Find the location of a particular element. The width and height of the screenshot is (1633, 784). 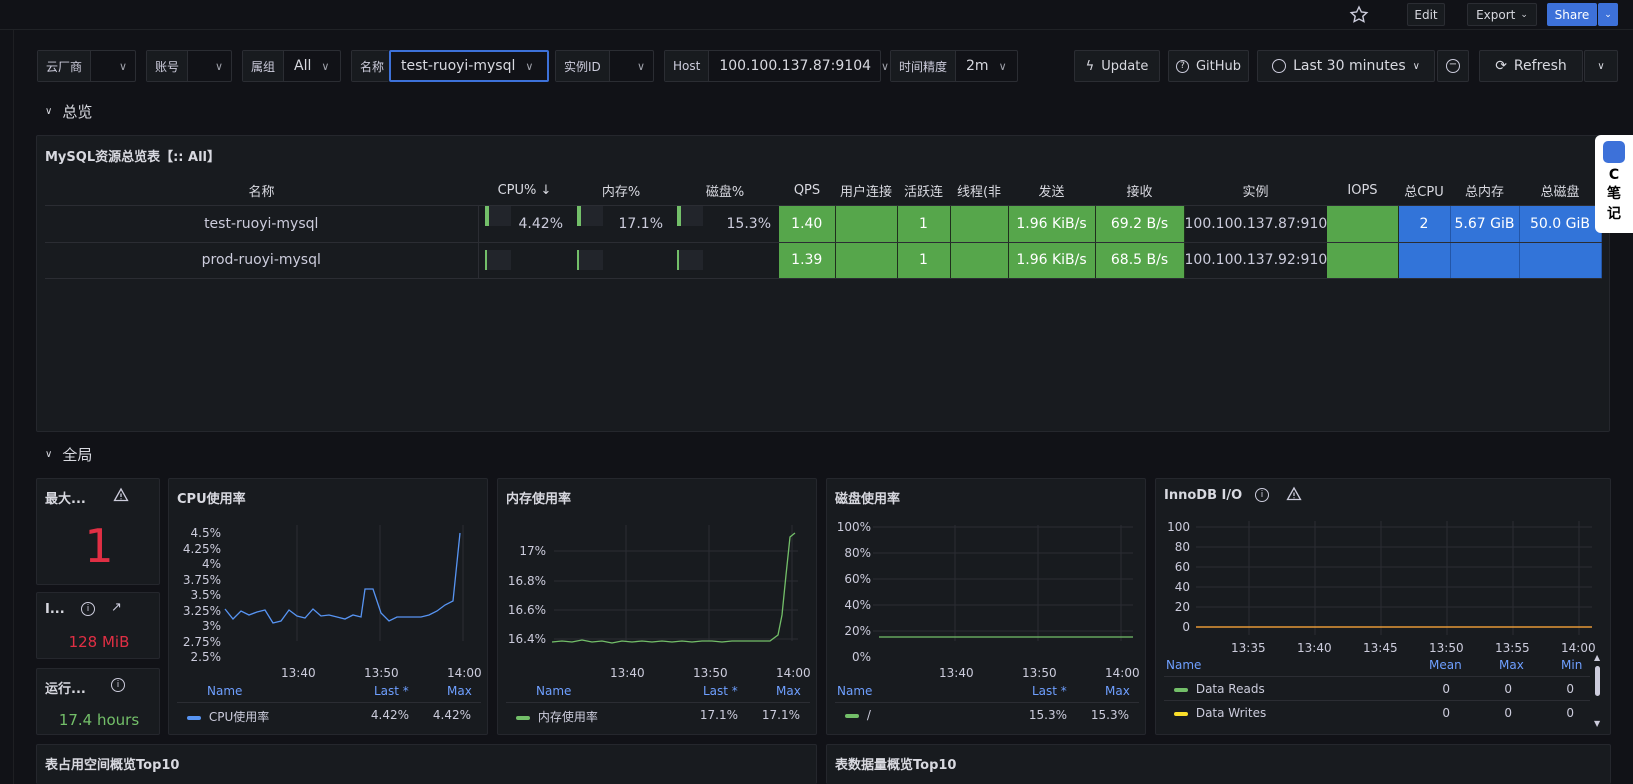

cell-active-conn: 1 is located at coordinates (924, 260).